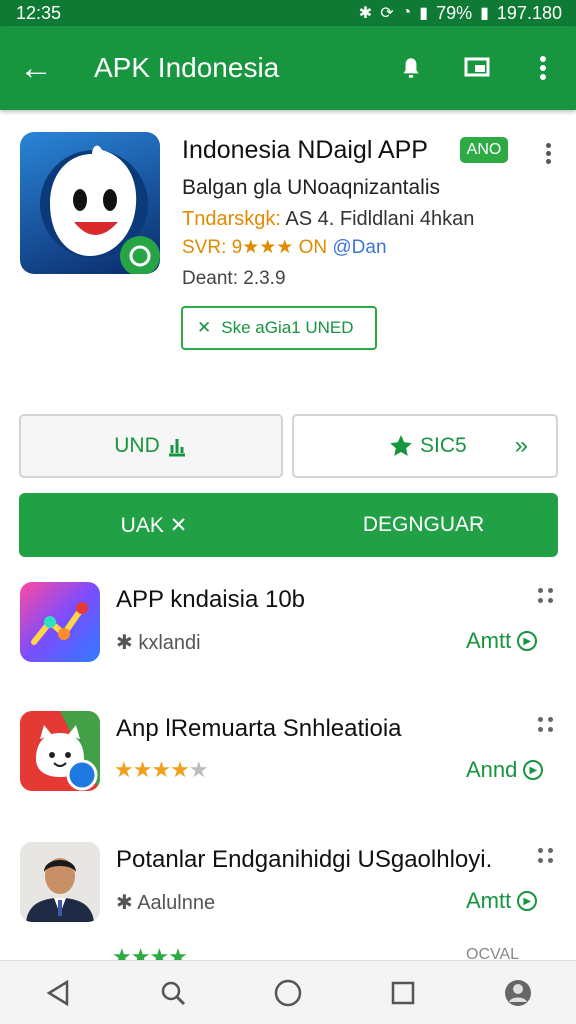 The image size is (576, 1024). Describe the element at coordinates (288, 525) in the screenshot. I see `install-button: UAK ✕ DEGNGUAR` at that location.